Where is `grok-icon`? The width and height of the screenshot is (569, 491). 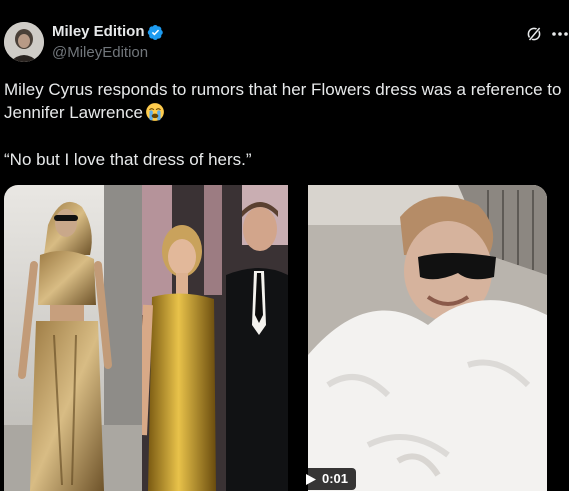
grok-icon is located at coordinates (534, 34).